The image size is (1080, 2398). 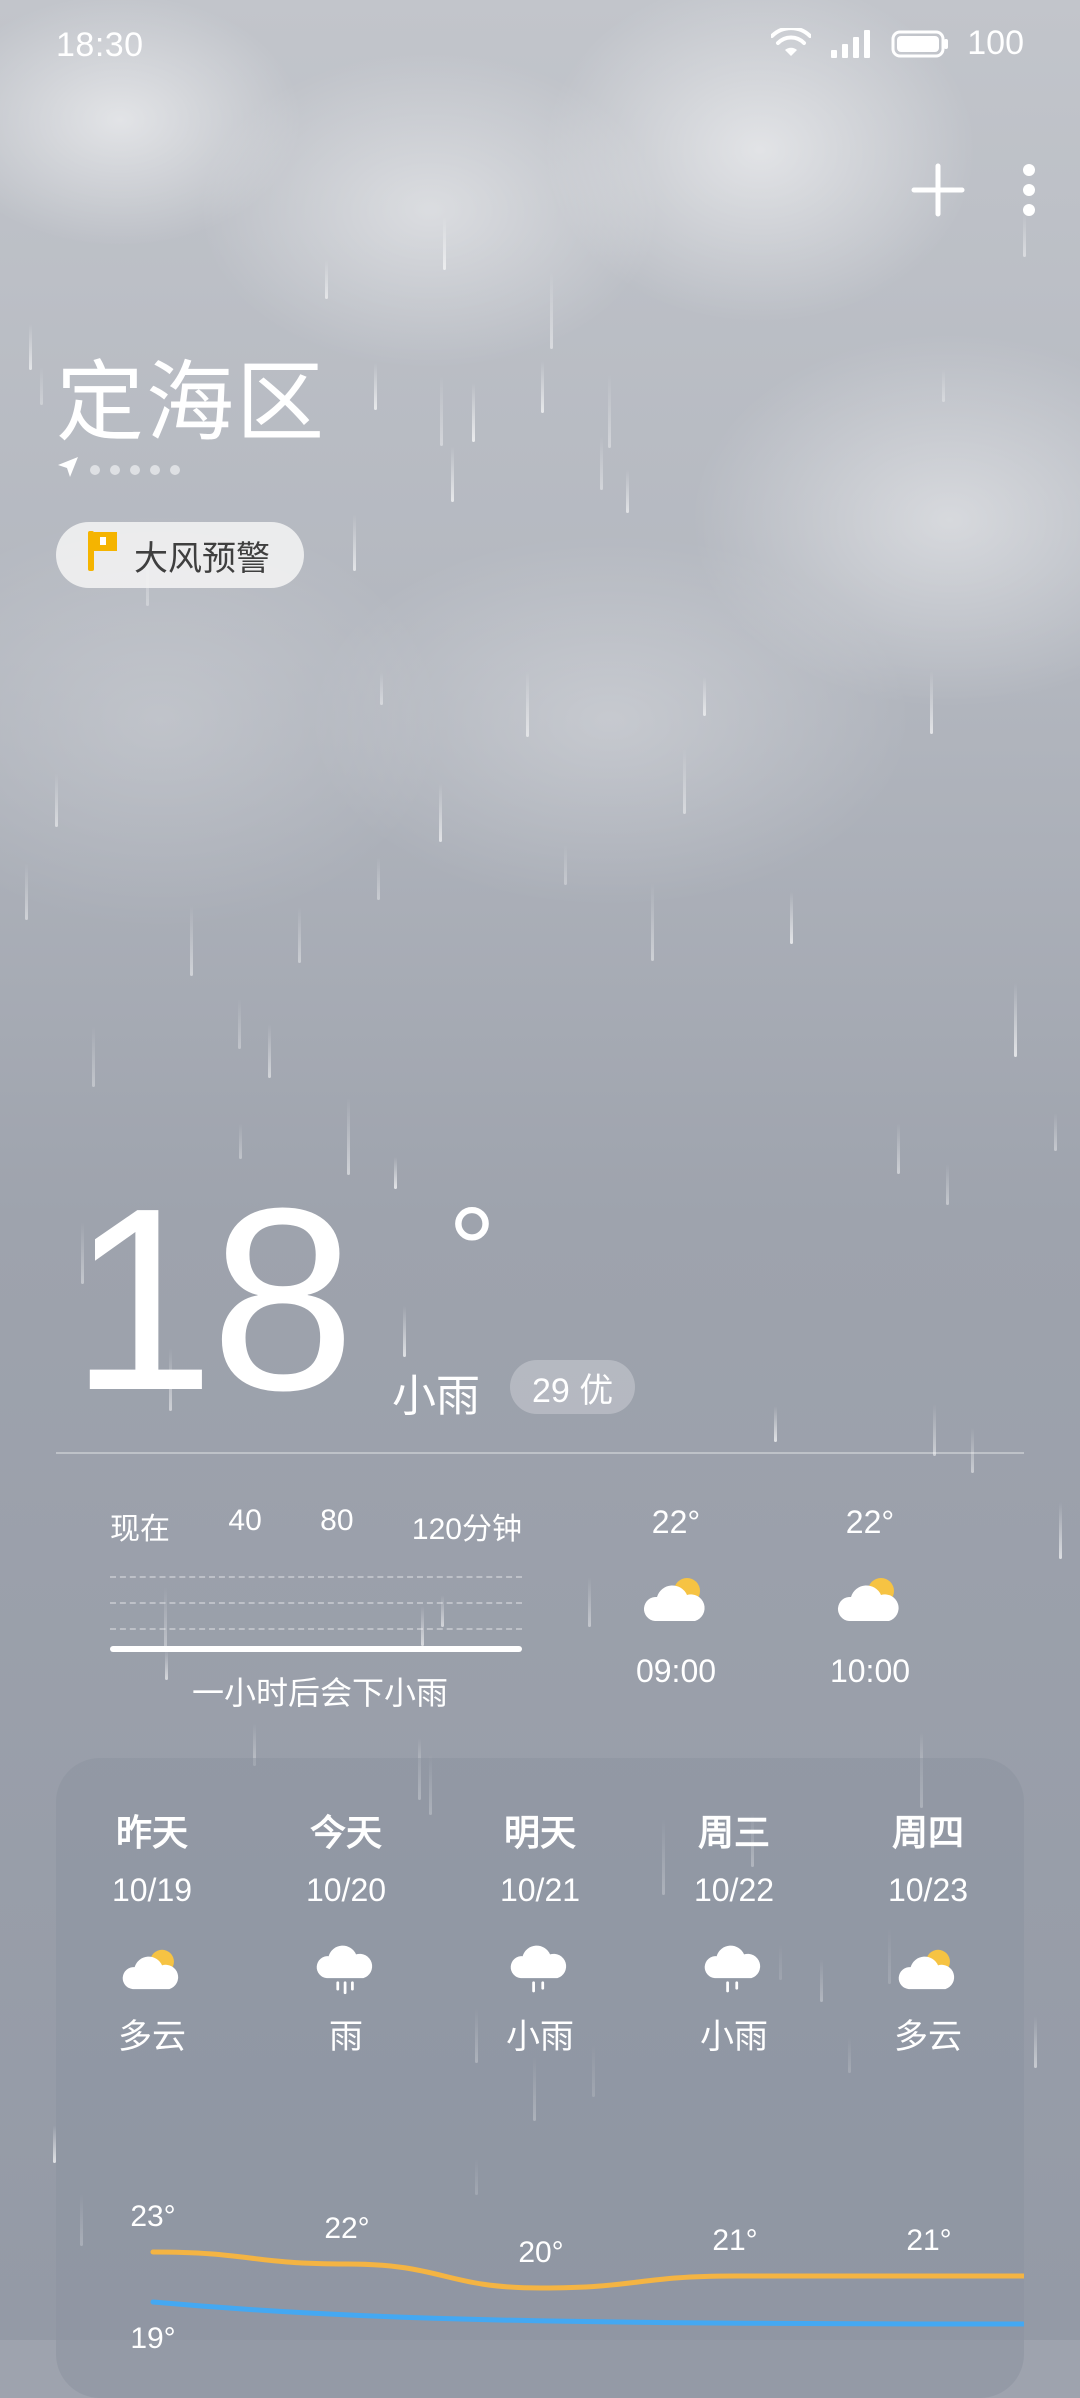 I want to click on forecast-day-name: 今天, so click(x=345, y=1832).